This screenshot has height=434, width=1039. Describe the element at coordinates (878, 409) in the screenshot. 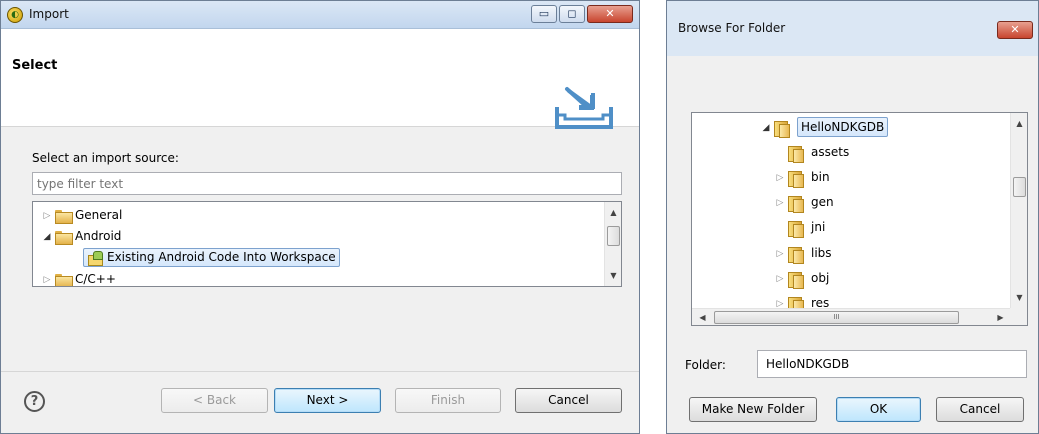

I see `ok-button: OK` at that location.